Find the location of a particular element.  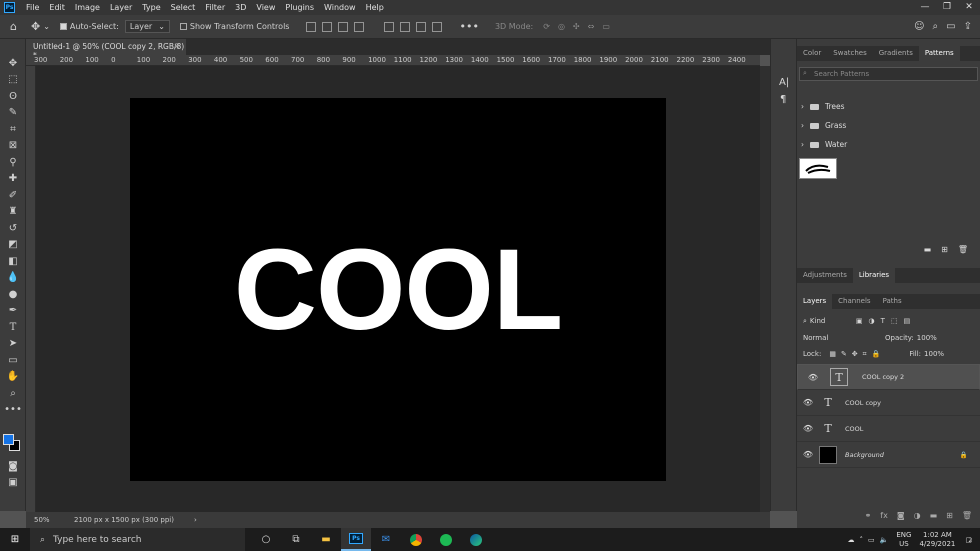

spotify-icon is located at coordinates (446, 539).